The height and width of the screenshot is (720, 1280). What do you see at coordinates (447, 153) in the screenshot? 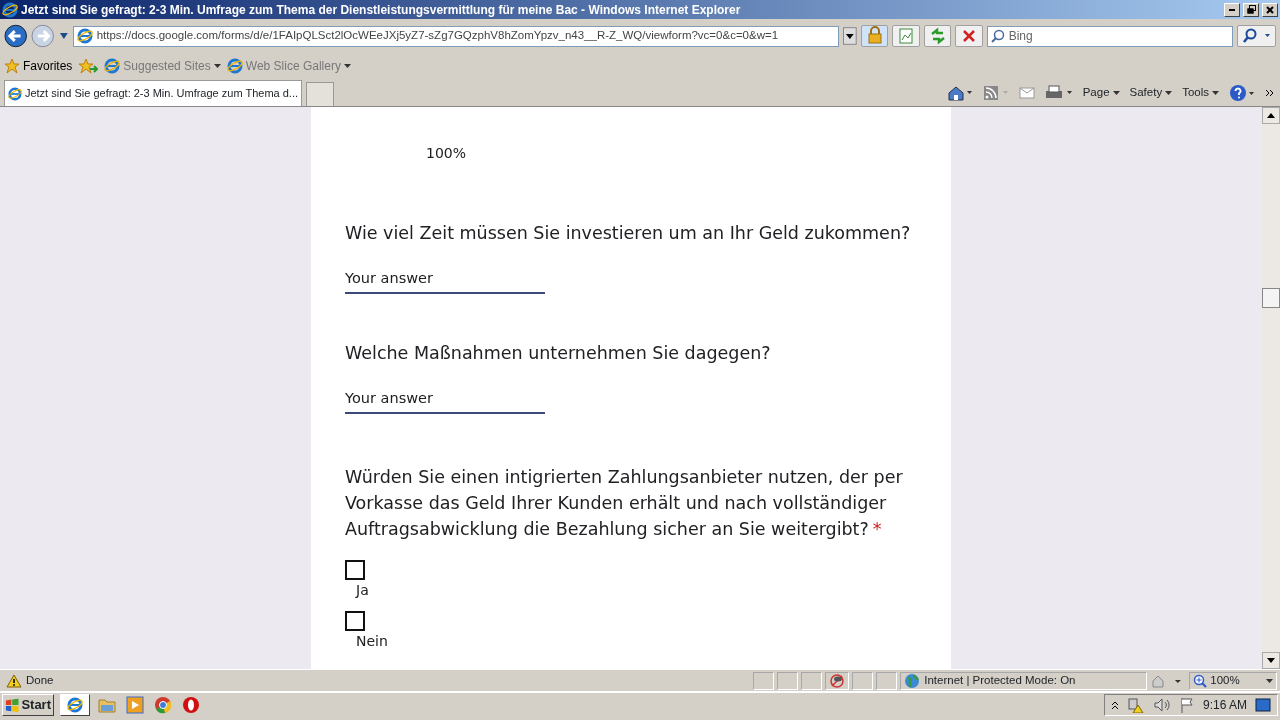
I see `progress-text: 100%` at bounding box center [447, 153].